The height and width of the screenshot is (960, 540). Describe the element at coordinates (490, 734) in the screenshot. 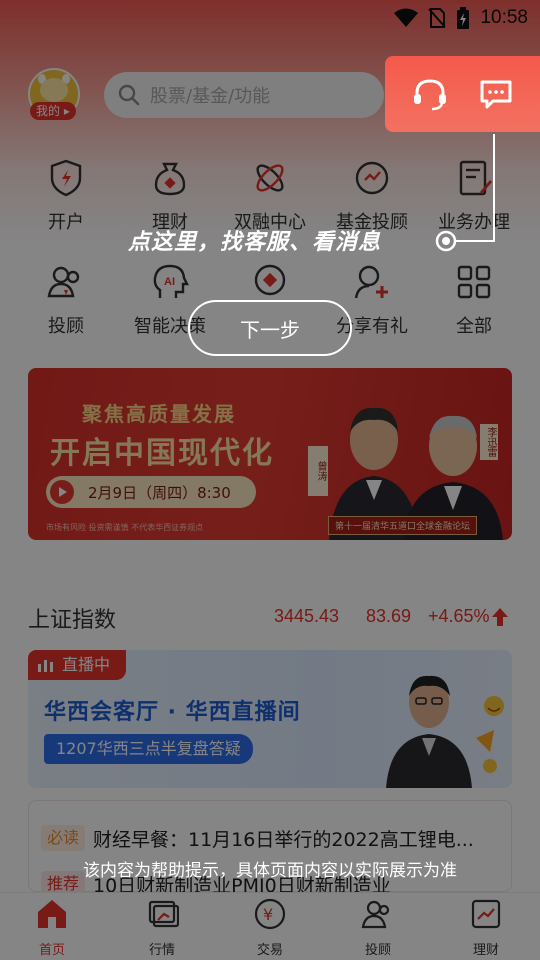

I see `emoji-decoration` at that location.